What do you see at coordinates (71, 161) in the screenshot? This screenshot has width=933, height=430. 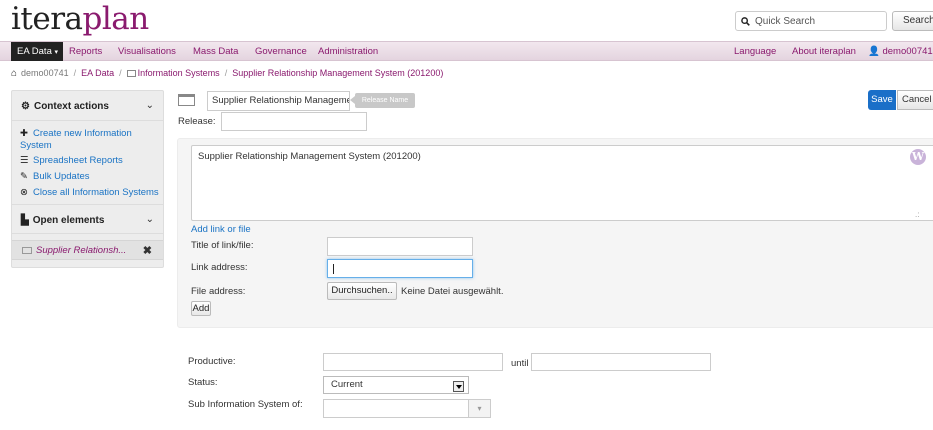 I see `spreadsheet-reports-link: ☰ Spreadsheet Reports` at bounding box center [71, 161].